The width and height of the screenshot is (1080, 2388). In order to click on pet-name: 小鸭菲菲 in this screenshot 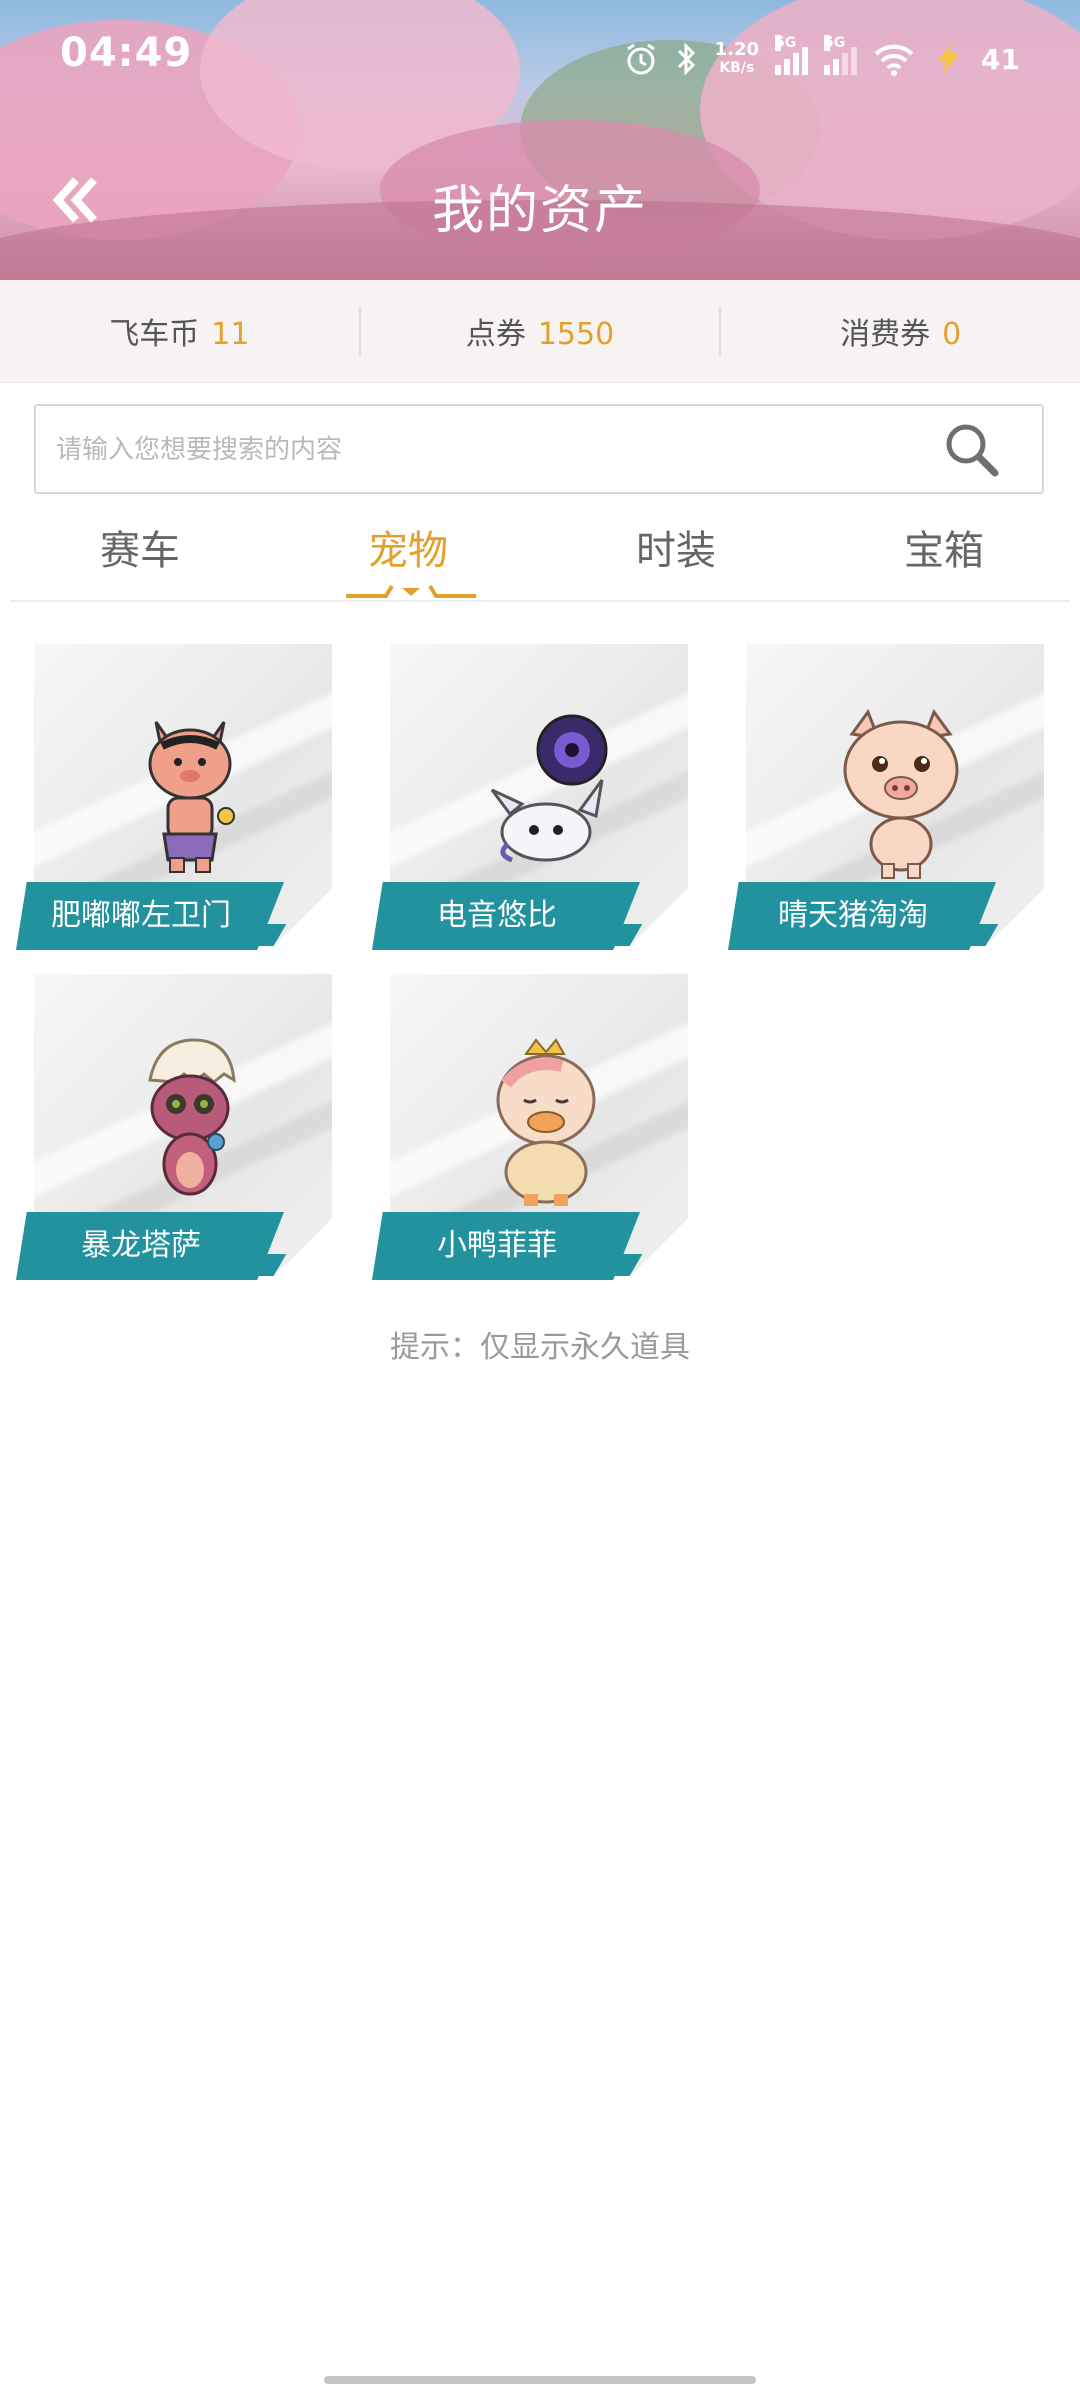, I will do `click(497, 1245)`.